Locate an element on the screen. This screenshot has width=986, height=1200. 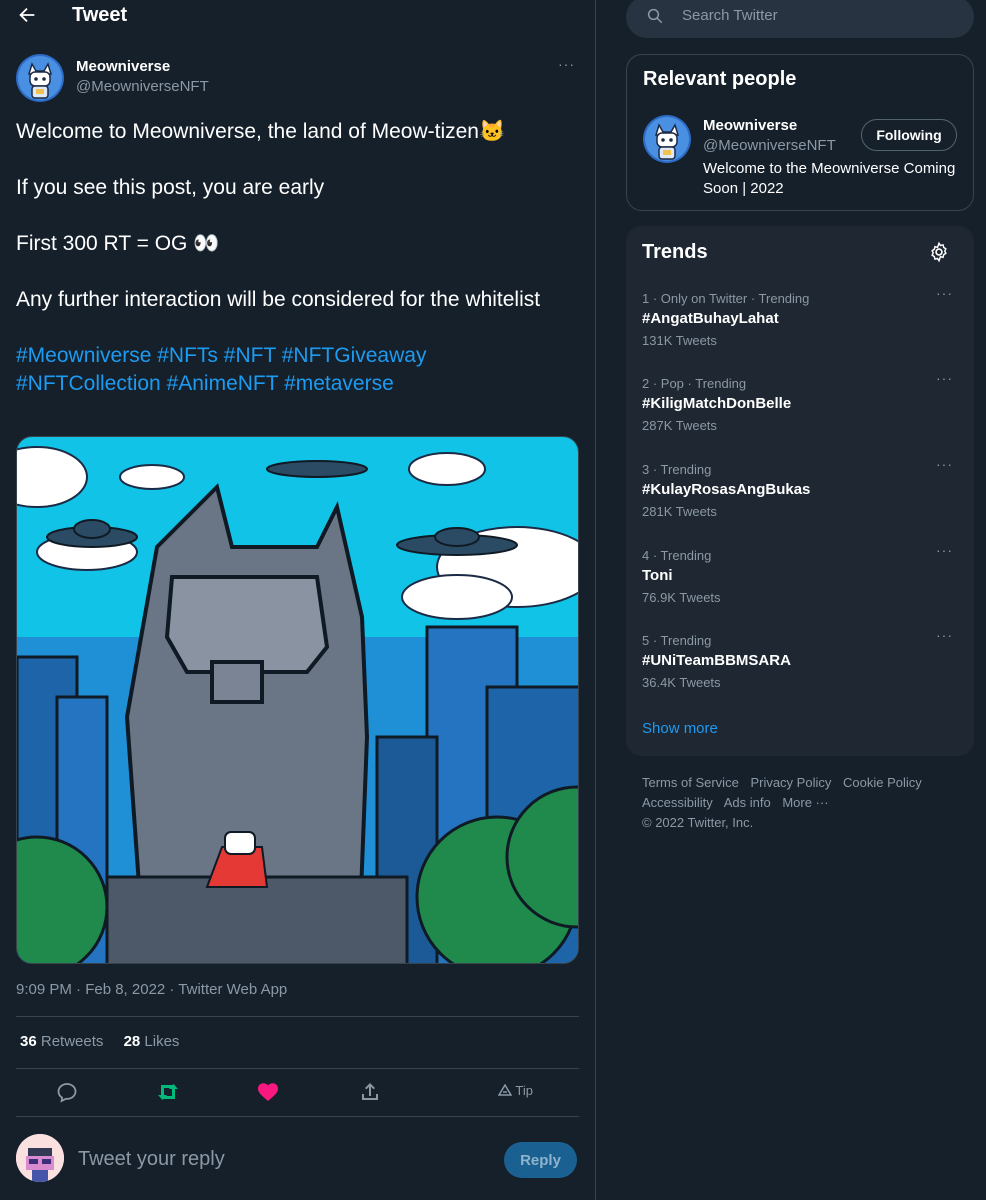
search-input is located at coordinates (817, 15).